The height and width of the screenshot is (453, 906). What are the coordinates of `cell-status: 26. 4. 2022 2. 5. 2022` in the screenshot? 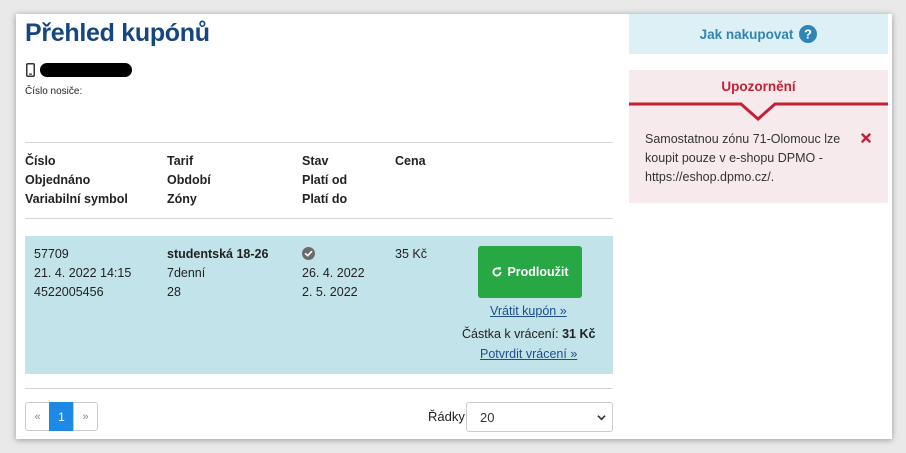 It's located at (333, 273).